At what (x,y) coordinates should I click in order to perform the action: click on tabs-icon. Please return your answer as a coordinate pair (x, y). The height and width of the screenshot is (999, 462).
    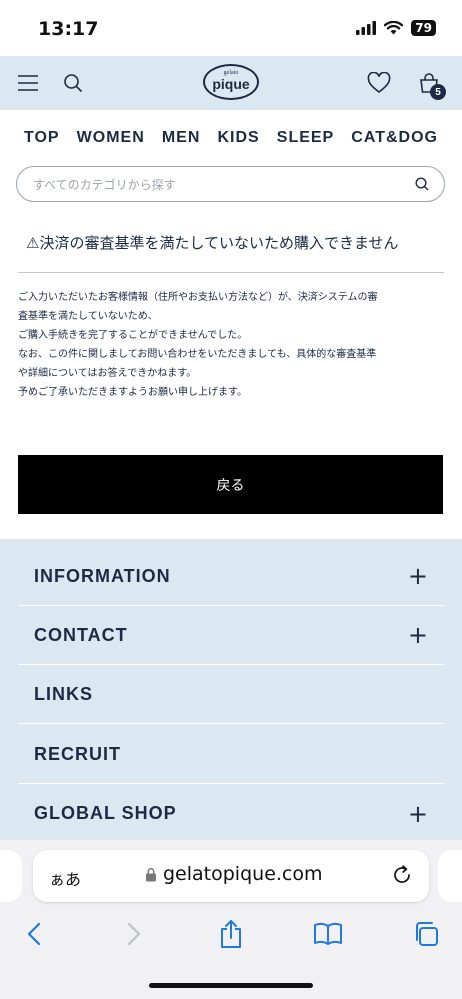
    Looking at the image, I should click on (427, 934).